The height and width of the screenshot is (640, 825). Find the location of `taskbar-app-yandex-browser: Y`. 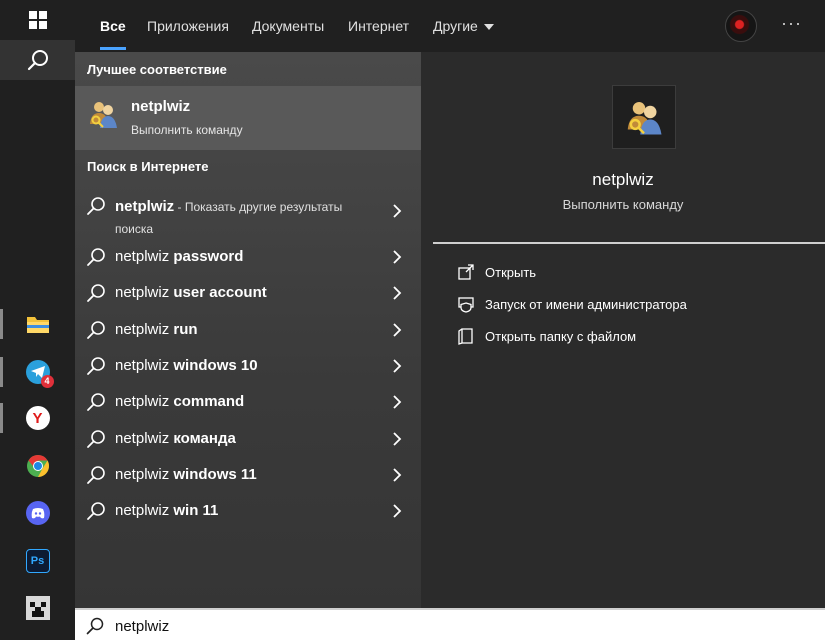

taskbar-app-yandex-browser: Y is located at coordinates (37, 418).